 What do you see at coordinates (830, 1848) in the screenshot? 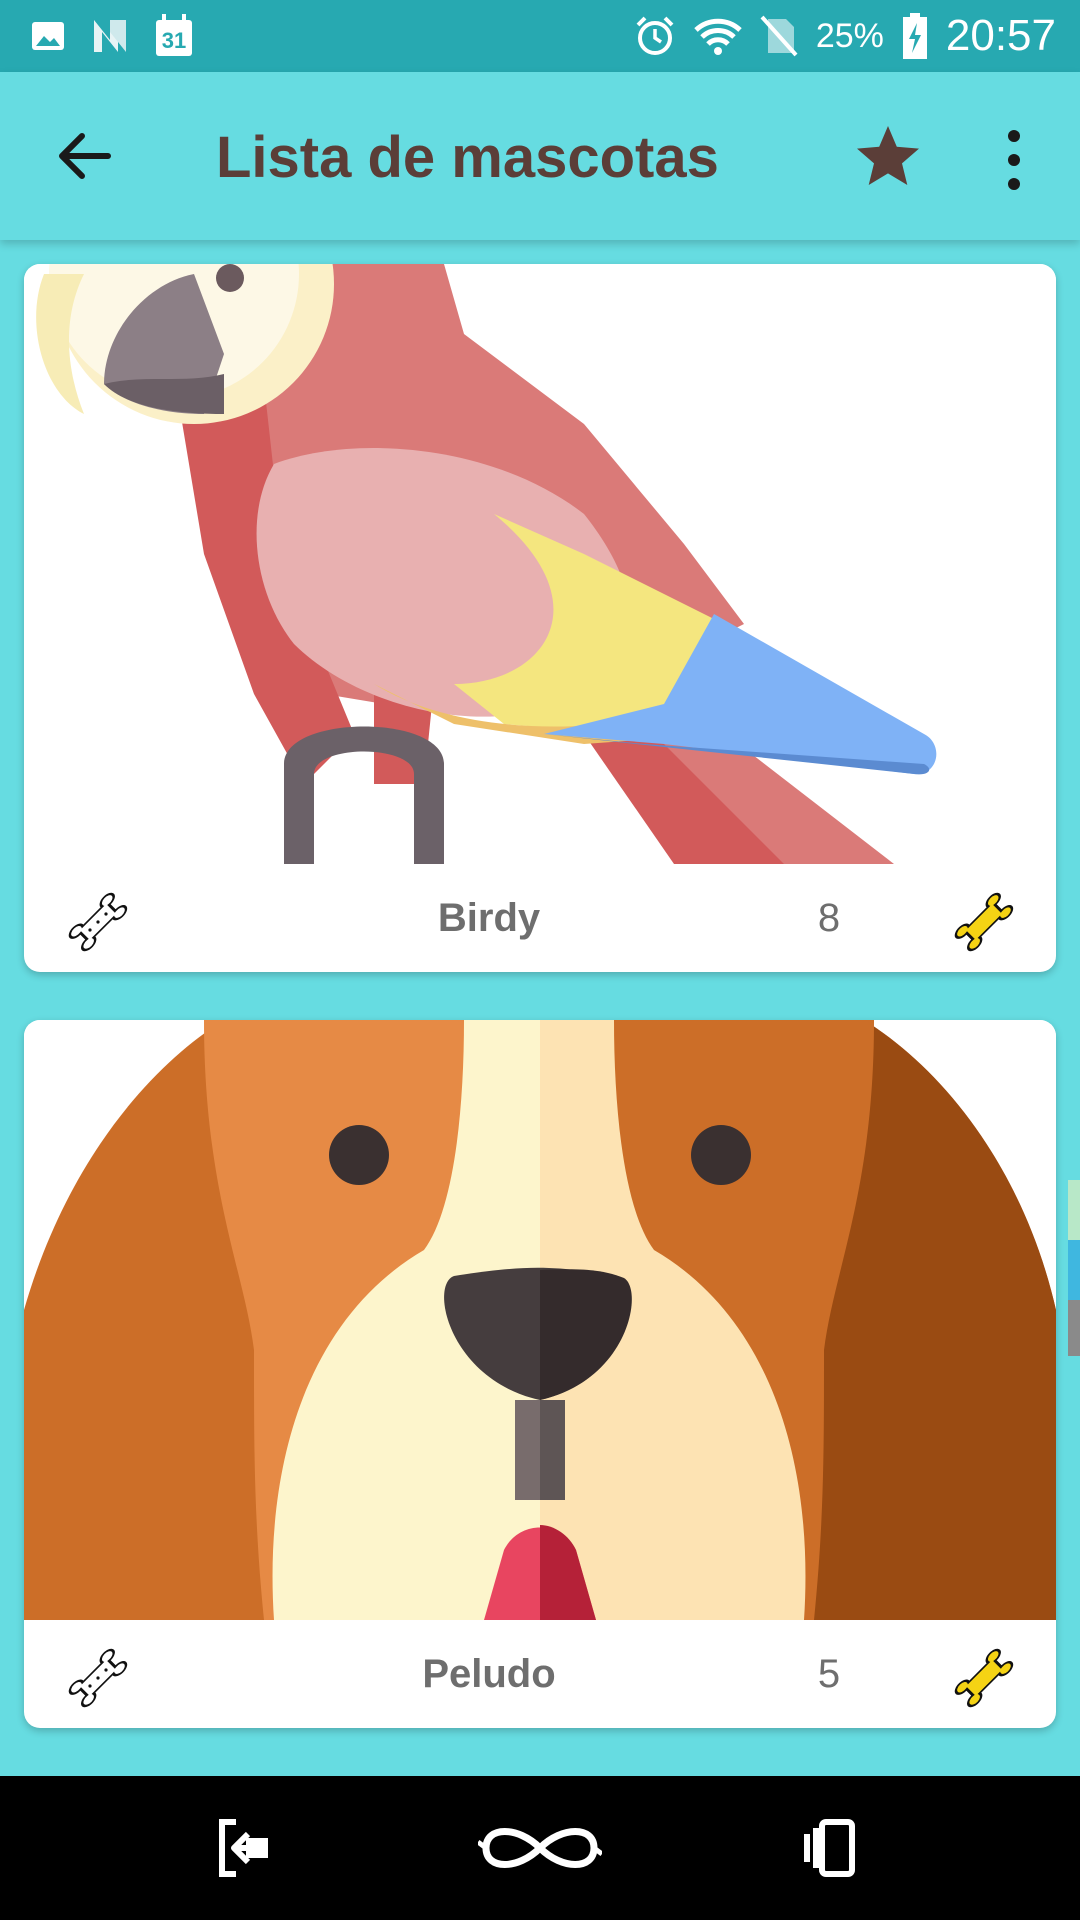
I see `recent-apps-icon` at bounding box center [830, 1848].